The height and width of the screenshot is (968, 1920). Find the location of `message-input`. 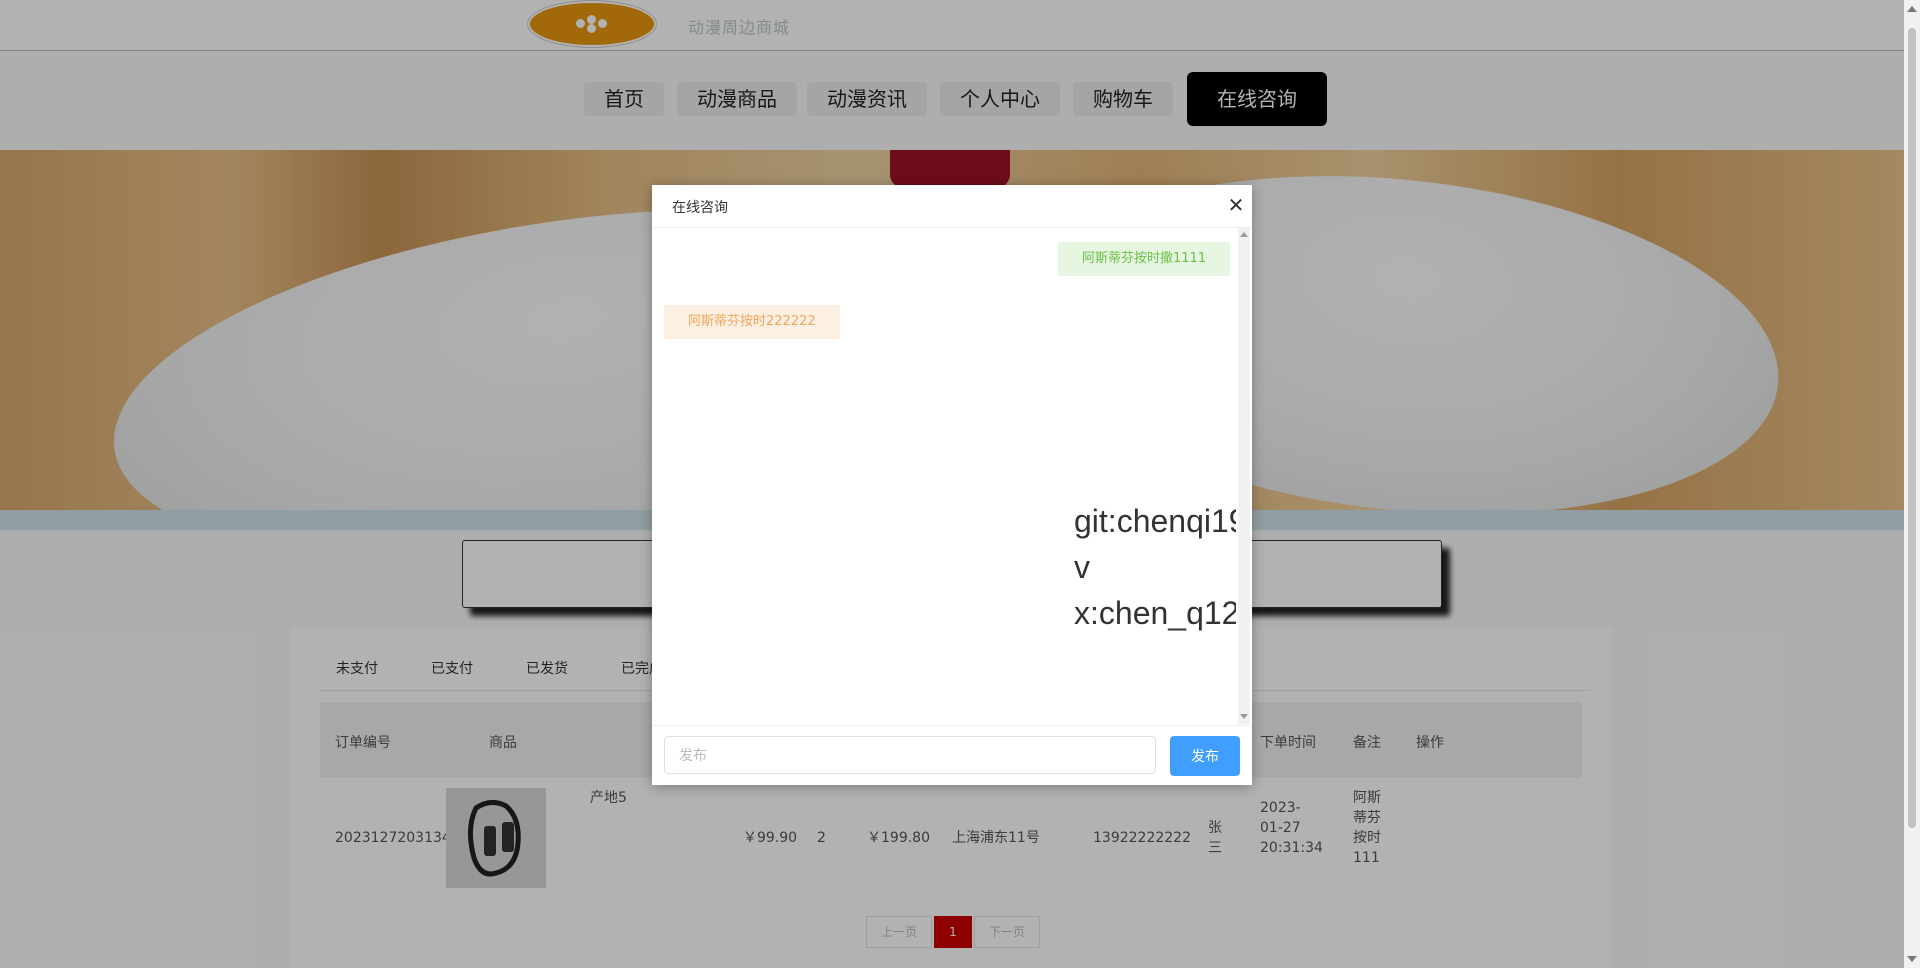

message-input is located at coordinates (910, 755).